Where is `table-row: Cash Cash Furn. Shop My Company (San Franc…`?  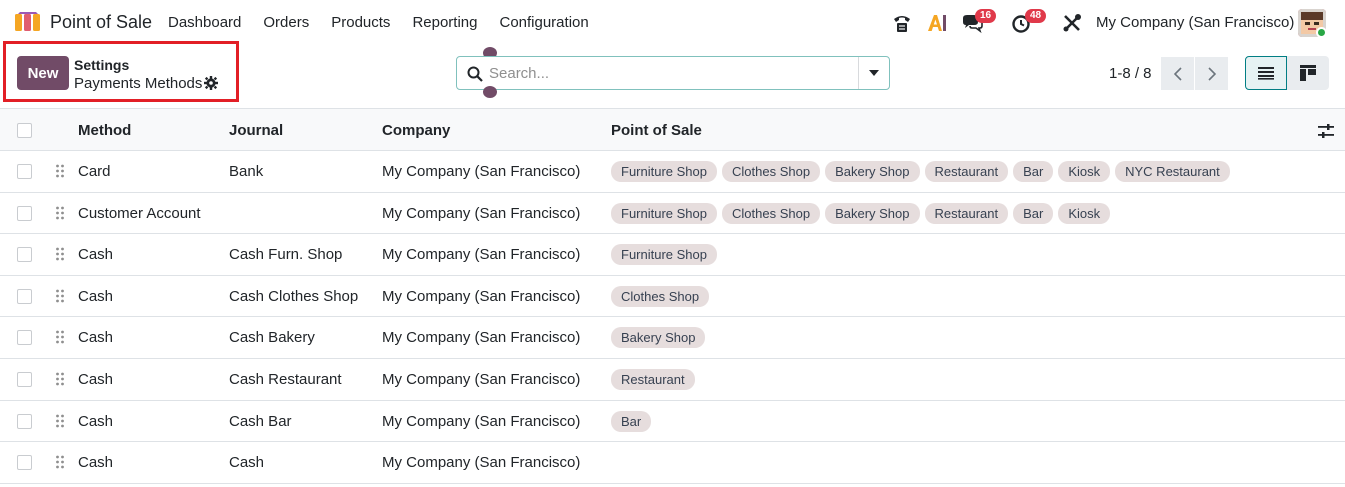 table-row: Cash Cash Furn. Shop My Company (San Franc… is located at coordinates (672, 255).